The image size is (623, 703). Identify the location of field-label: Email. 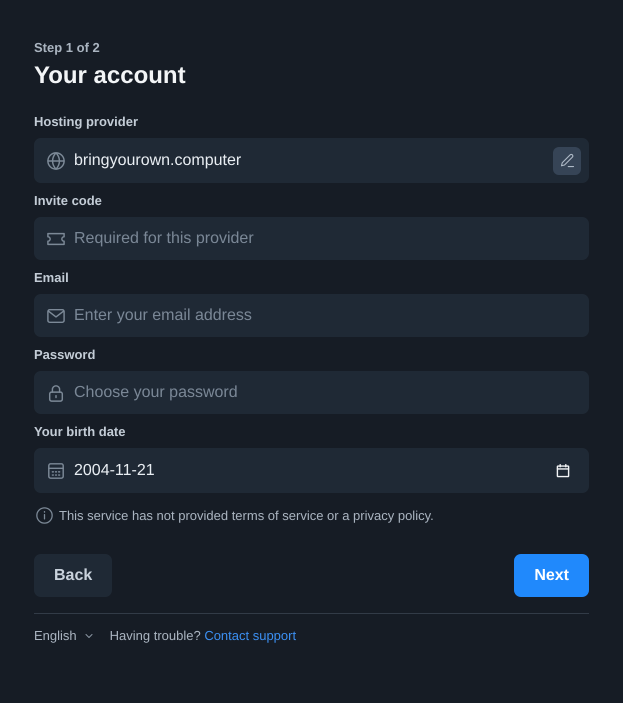
(52, 278).